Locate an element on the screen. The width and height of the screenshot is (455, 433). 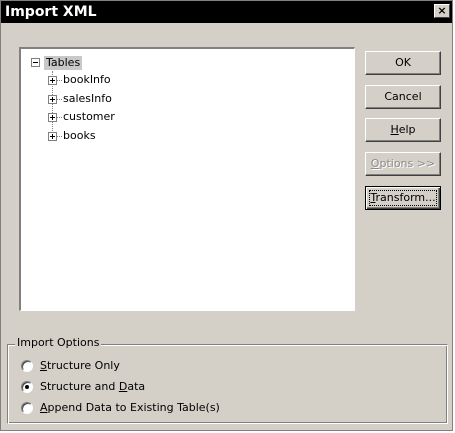
tree-node-tables: Tables is located at coordinates (57, 62).